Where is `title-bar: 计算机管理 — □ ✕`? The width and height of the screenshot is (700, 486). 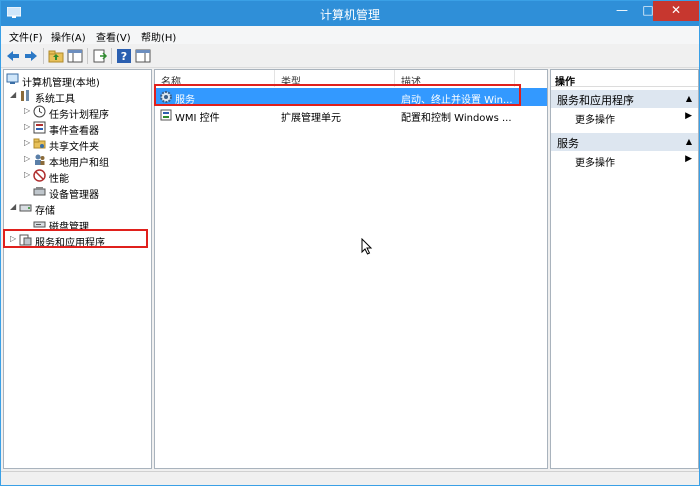
title-bar: 计算机管理 — □ ✕ is located at coordinates (350, 13).